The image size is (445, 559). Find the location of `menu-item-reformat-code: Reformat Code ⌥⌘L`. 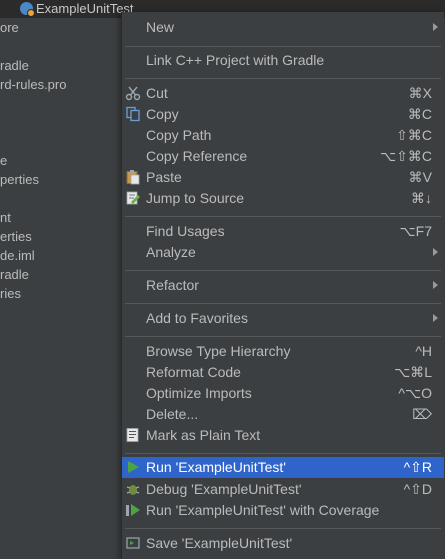

menu-item-reformat-code: Reformat Code ⌥⌘L is located at coordinates (283, 372).